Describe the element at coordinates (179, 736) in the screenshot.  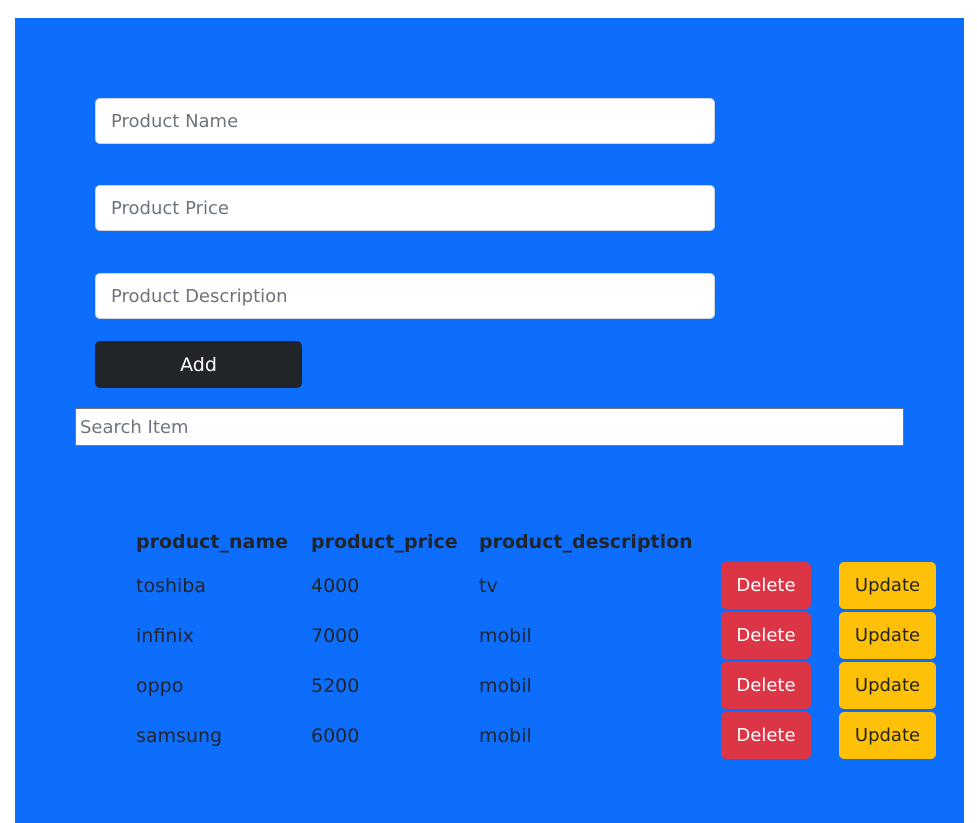
I see `cell-product-name: samsung` at that location.